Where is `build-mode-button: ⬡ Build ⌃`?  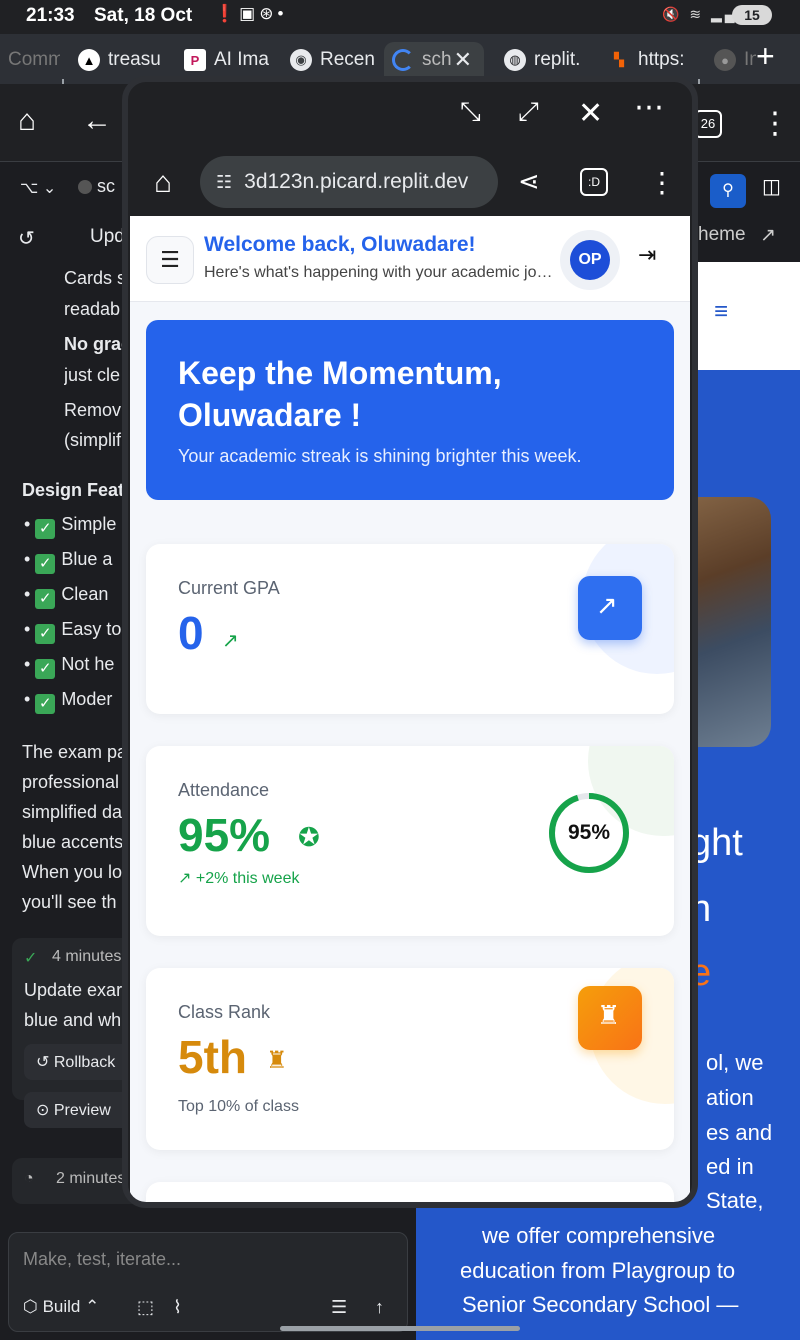 build-mode-button: ⬡ Build ⌃ is located at coordinates (61, 1307).